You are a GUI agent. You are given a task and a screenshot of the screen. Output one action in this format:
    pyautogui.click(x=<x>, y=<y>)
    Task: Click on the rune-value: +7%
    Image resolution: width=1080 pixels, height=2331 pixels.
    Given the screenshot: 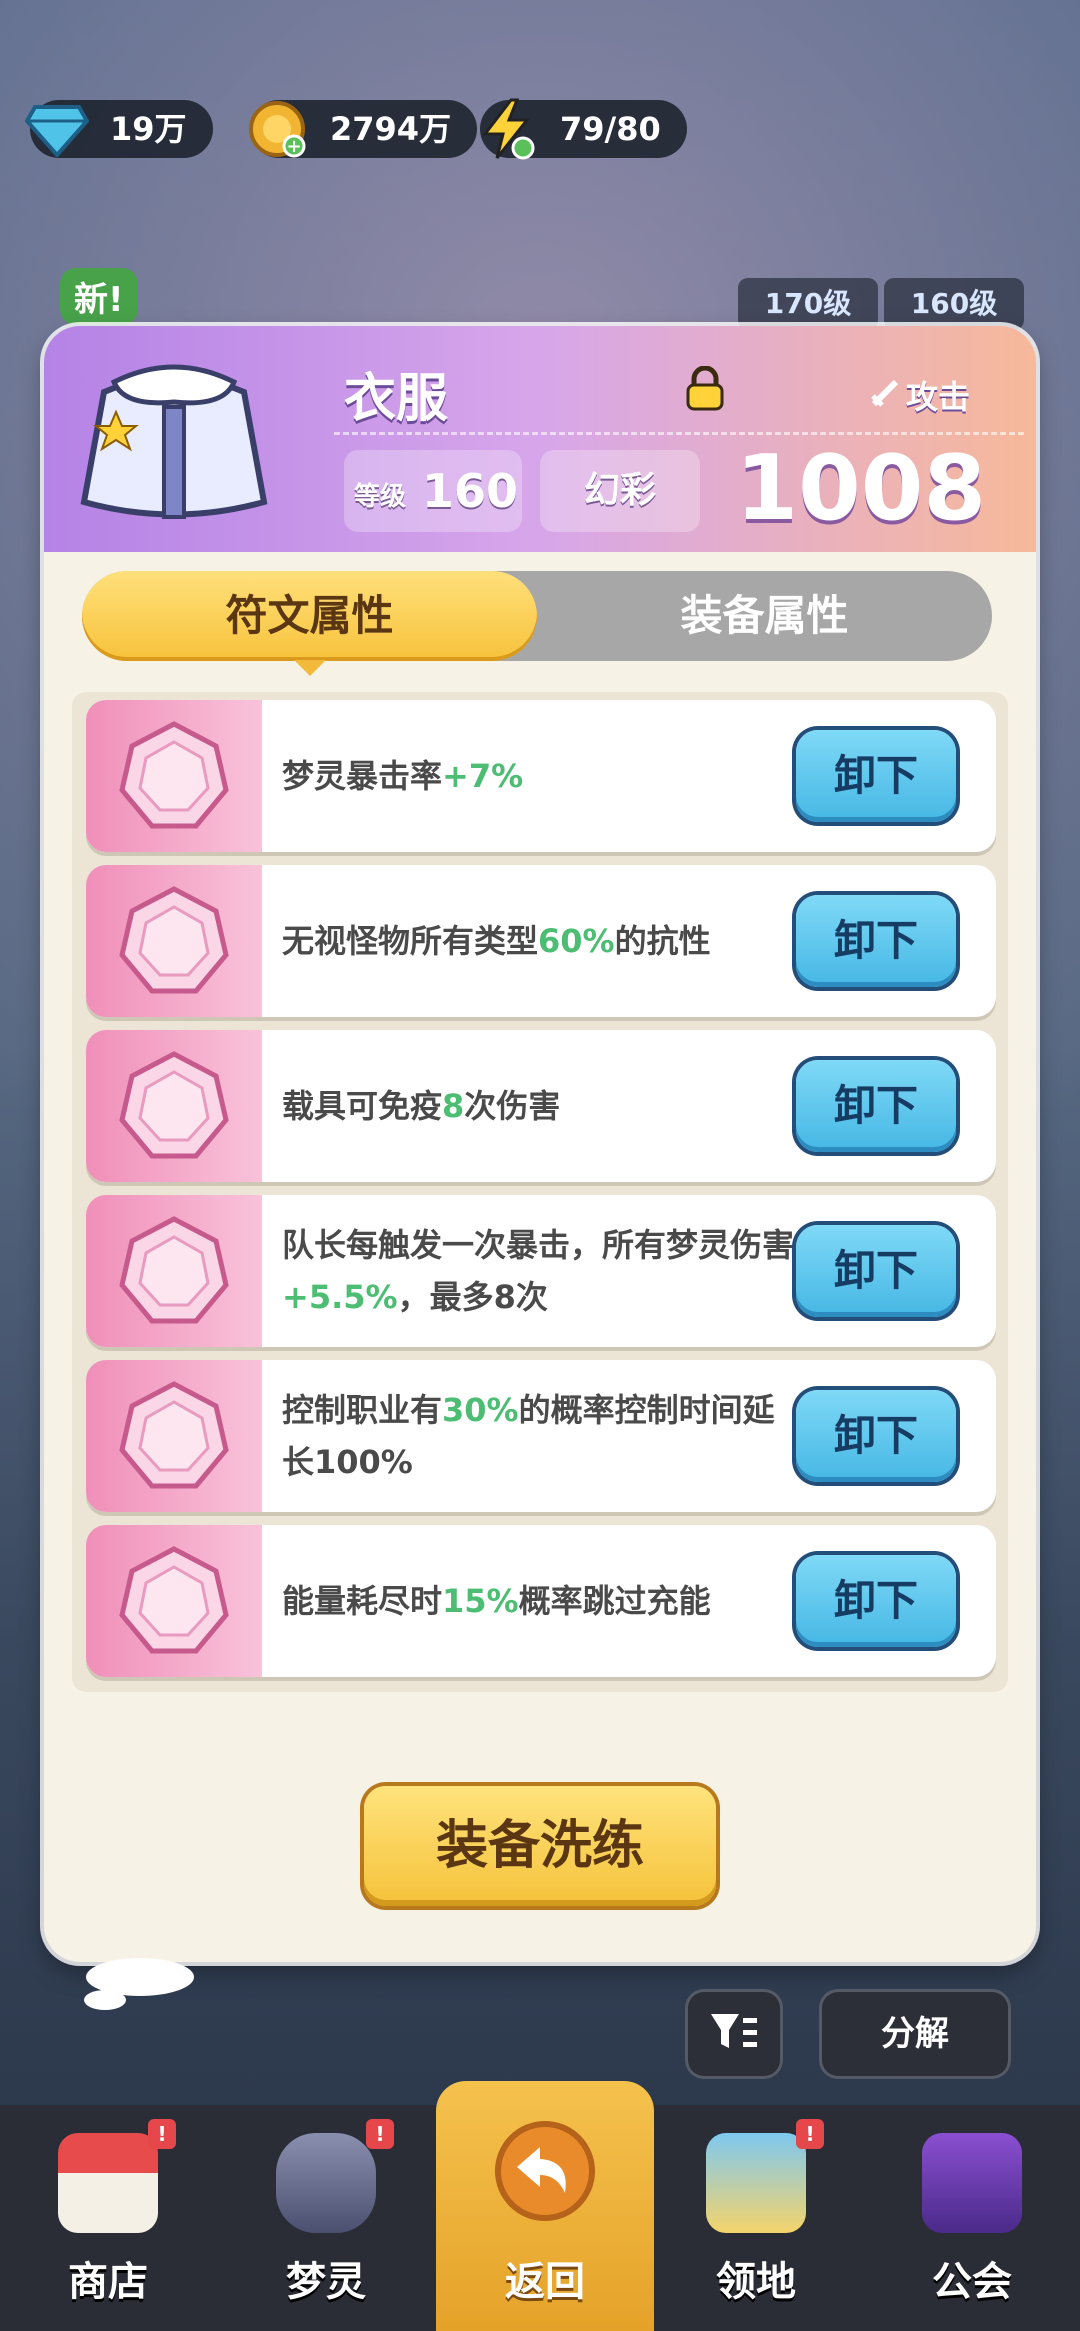 What is the action you would take?
    pyautogui.click(x=483, y=776)
    